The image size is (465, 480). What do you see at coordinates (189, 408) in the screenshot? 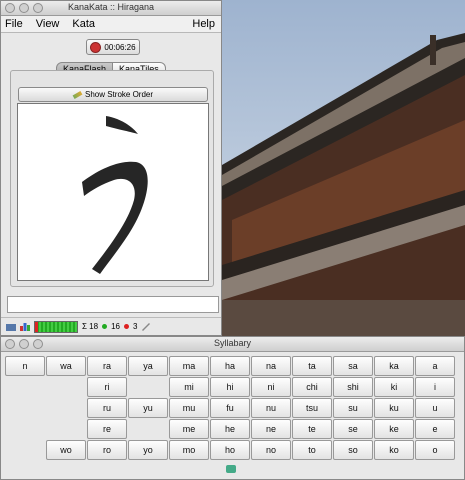
I see `syllabary-cell: mu` at bounding box center [189, 408].